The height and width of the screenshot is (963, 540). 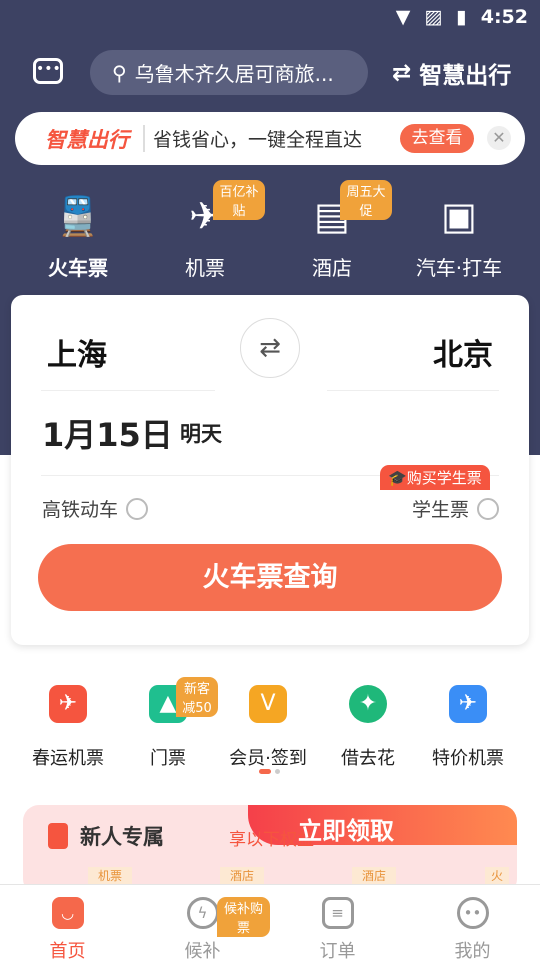 I want to click on promo-title: 新人专属, so click(x=122, y=837).